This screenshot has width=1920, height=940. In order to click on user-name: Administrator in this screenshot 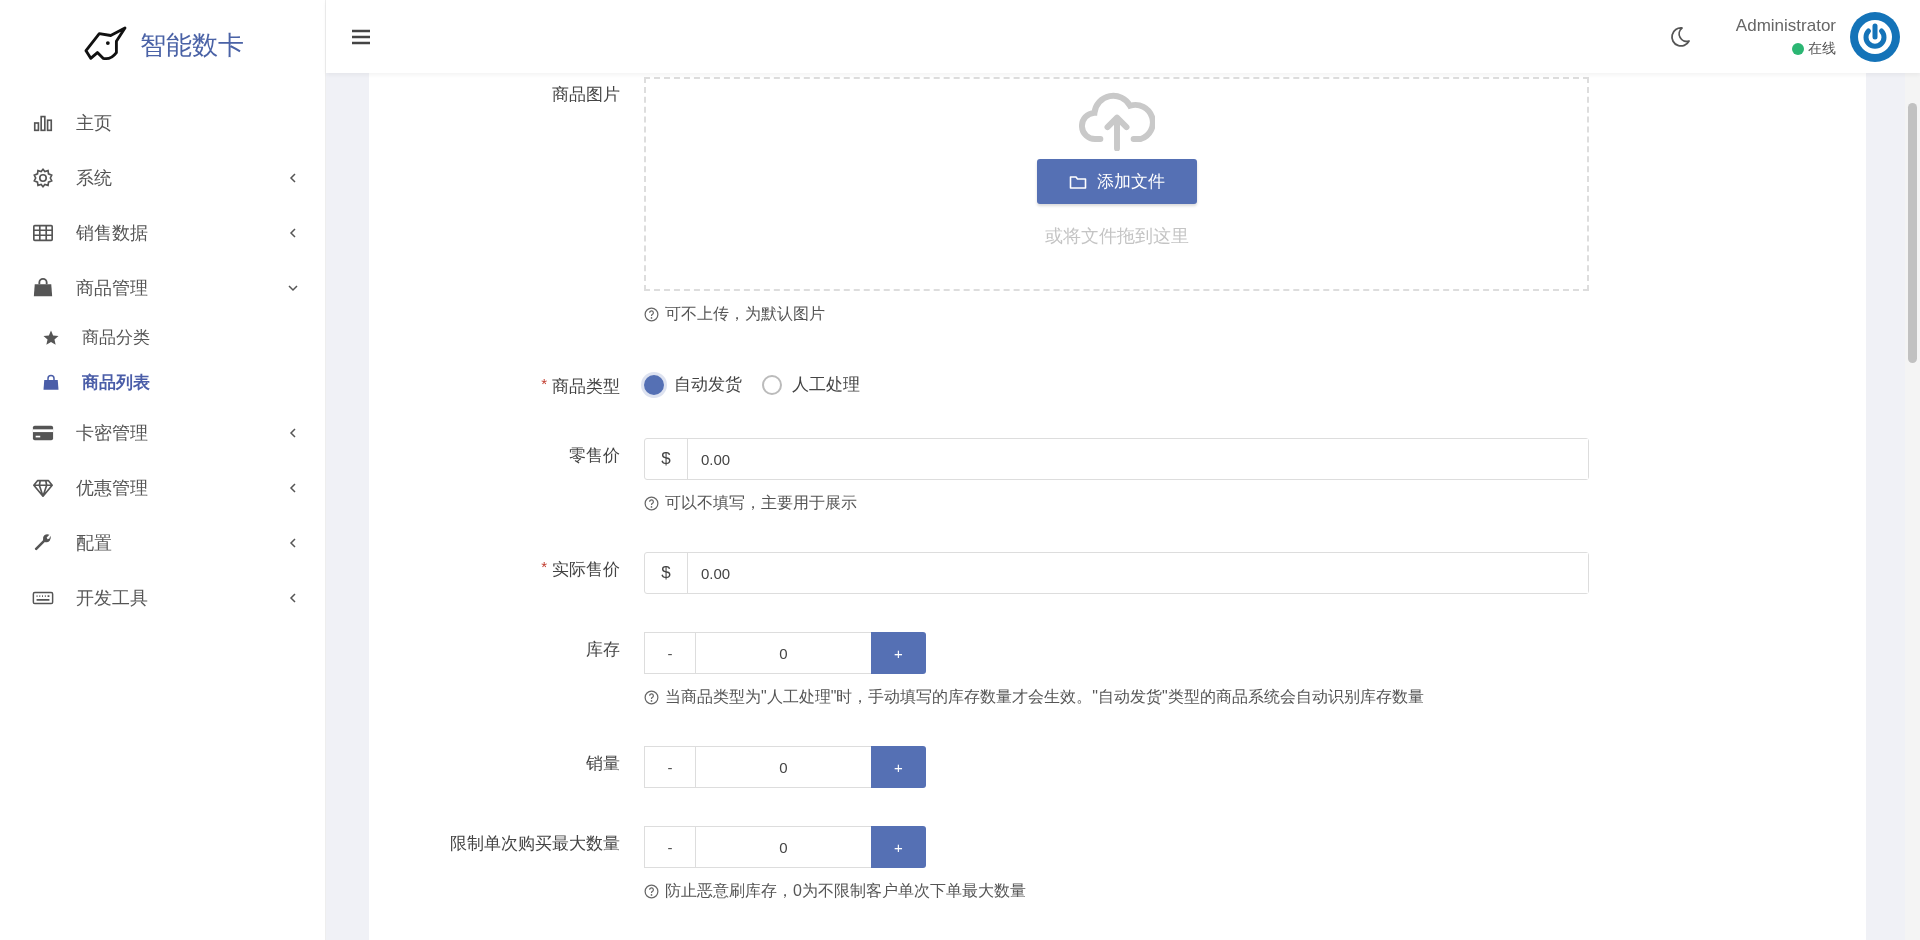, I will do `click(1785, 25)`.